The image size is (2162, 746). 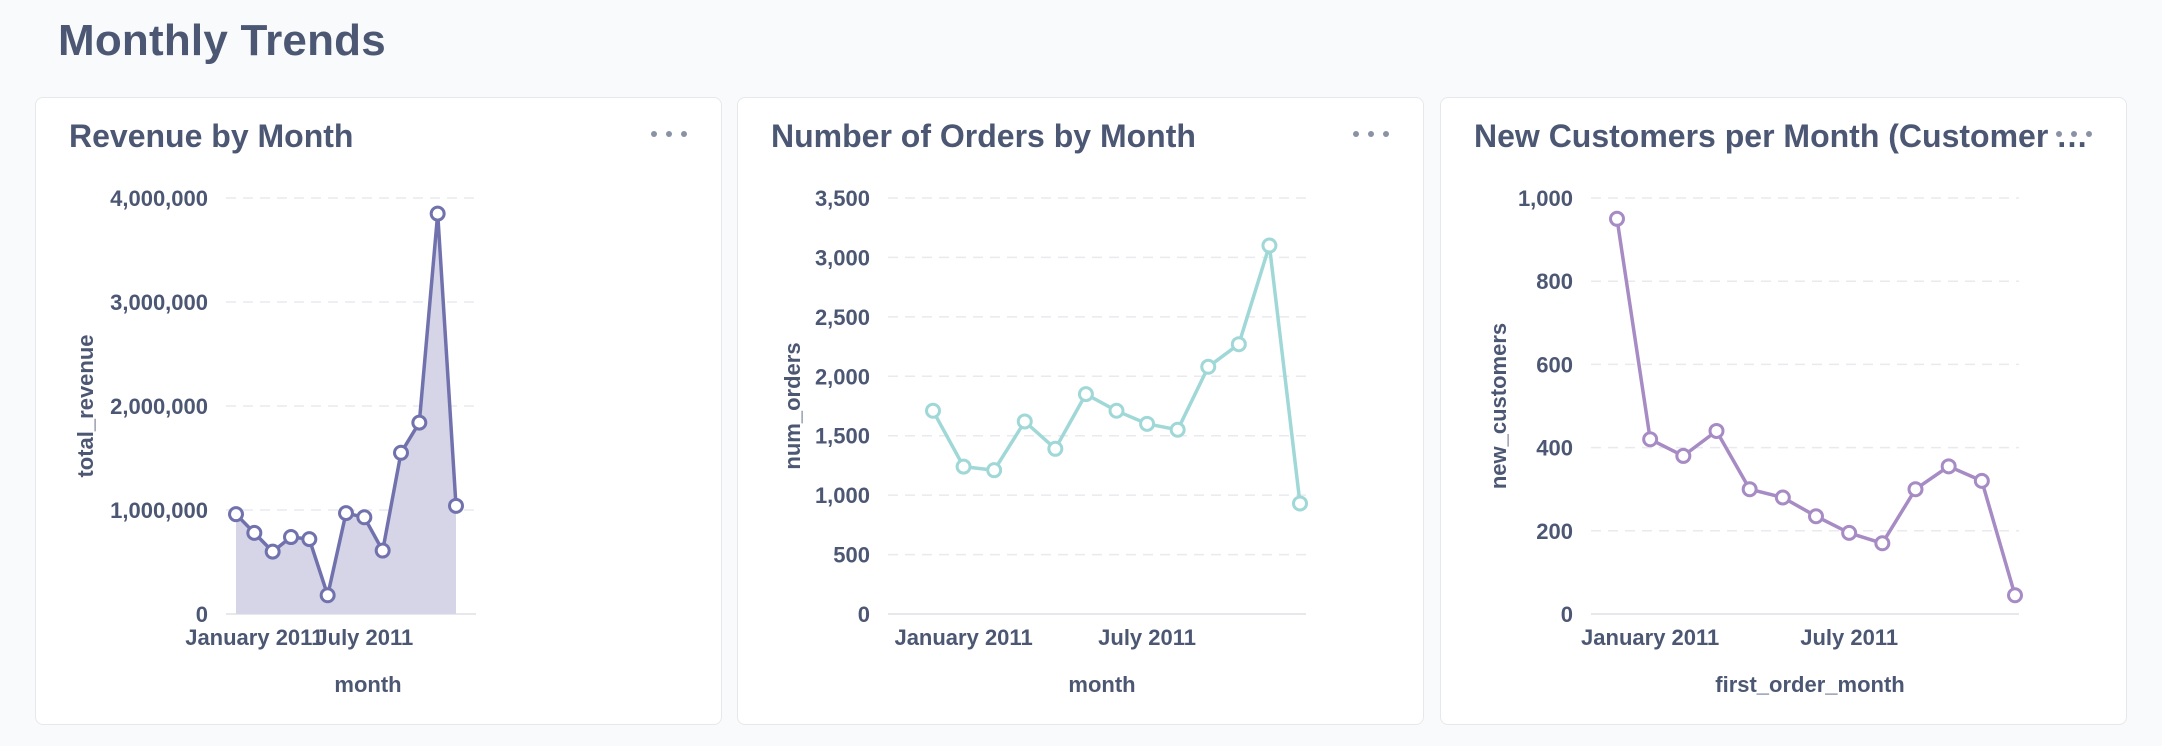 What do you see at coordinates (1809, 684) in the screenshot?
I see `x-axis-title: first_order_month` at bounding box center [1809, 684].